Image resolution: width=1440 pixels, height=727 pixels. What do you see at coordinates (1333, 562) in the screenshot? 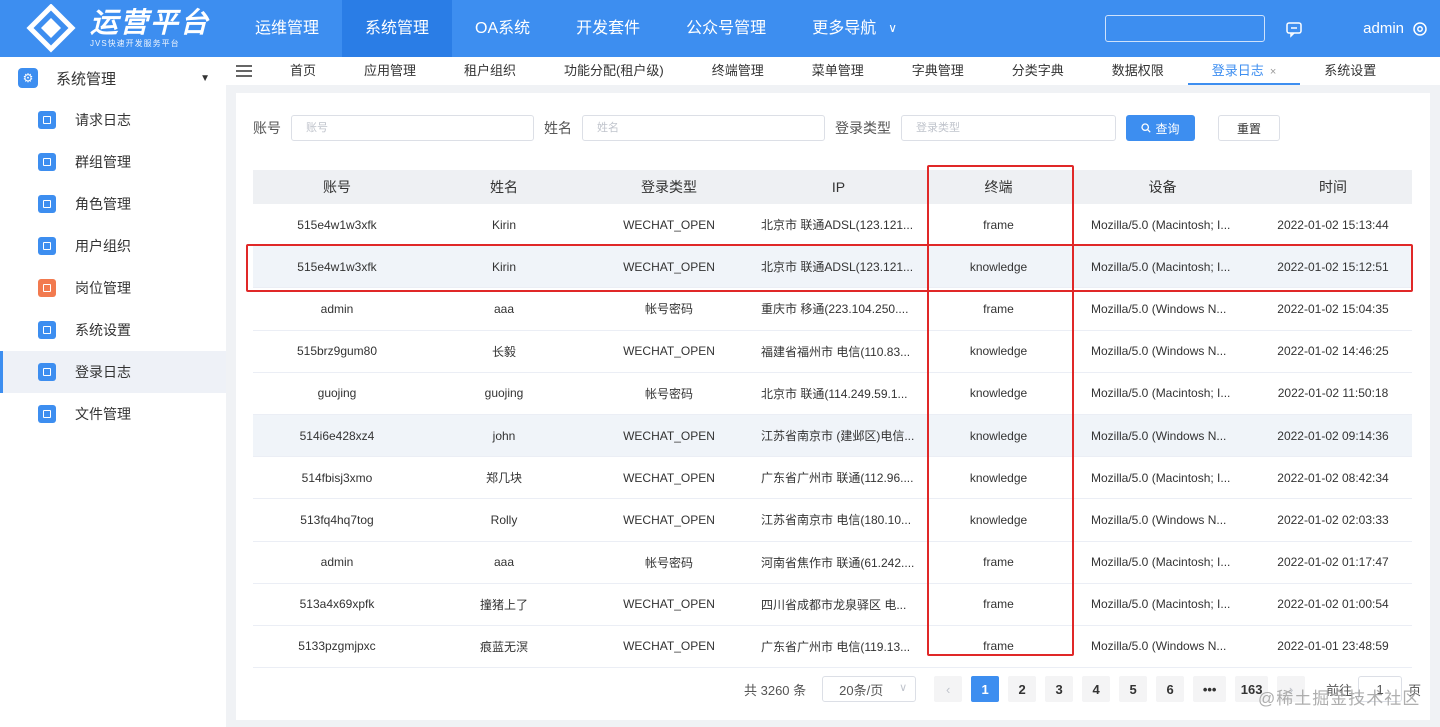
I see `table-cell: 2022-01-02 01:17:47` at bounding box center [1333, 562].